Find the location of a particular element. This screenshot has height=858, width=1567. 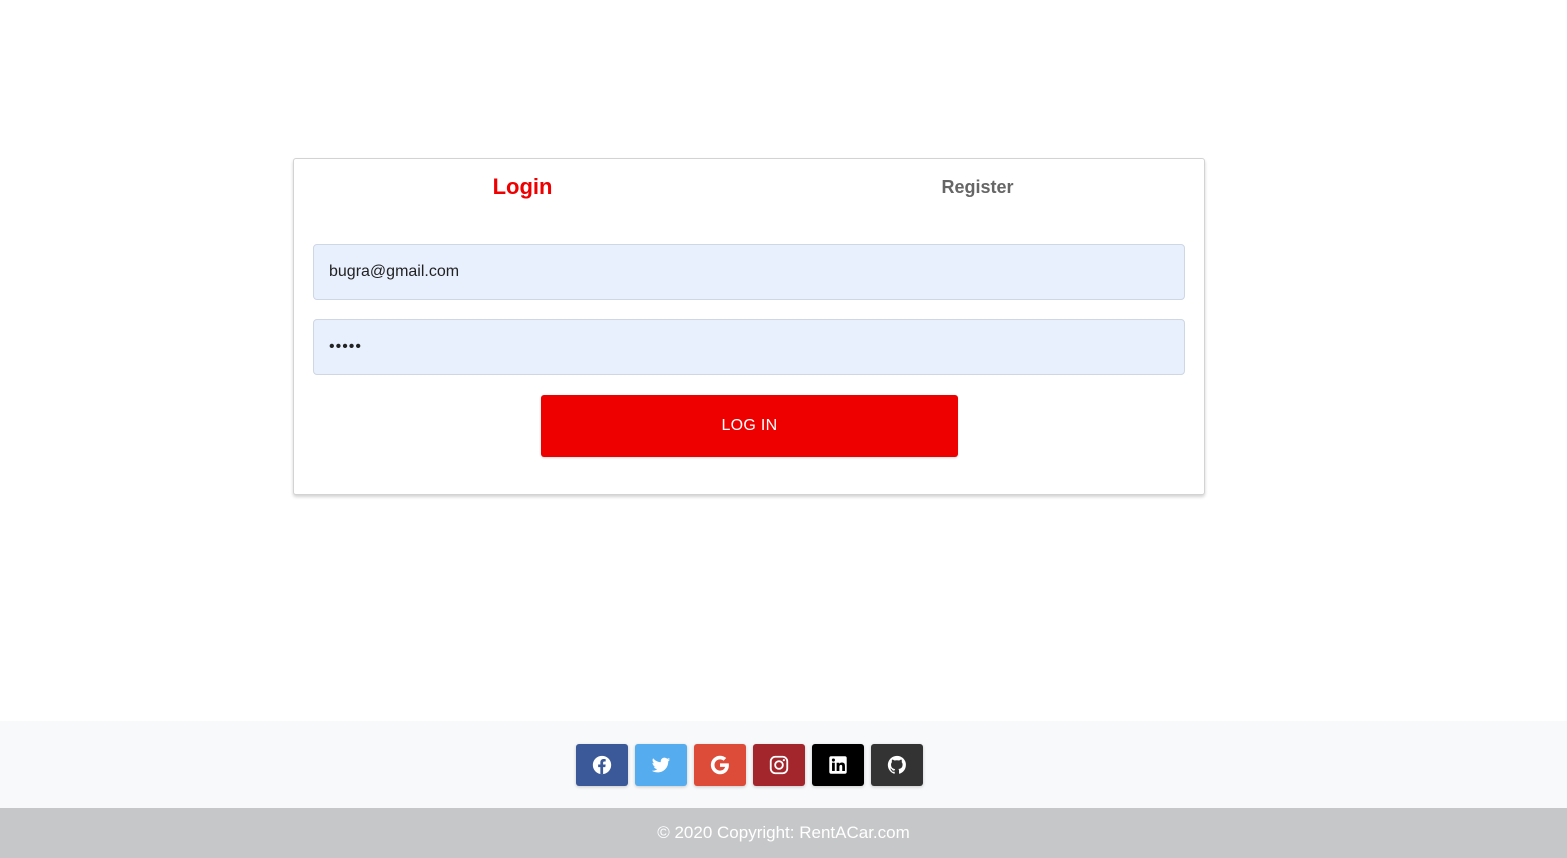

google-icon is located at coordinates (719, 765).